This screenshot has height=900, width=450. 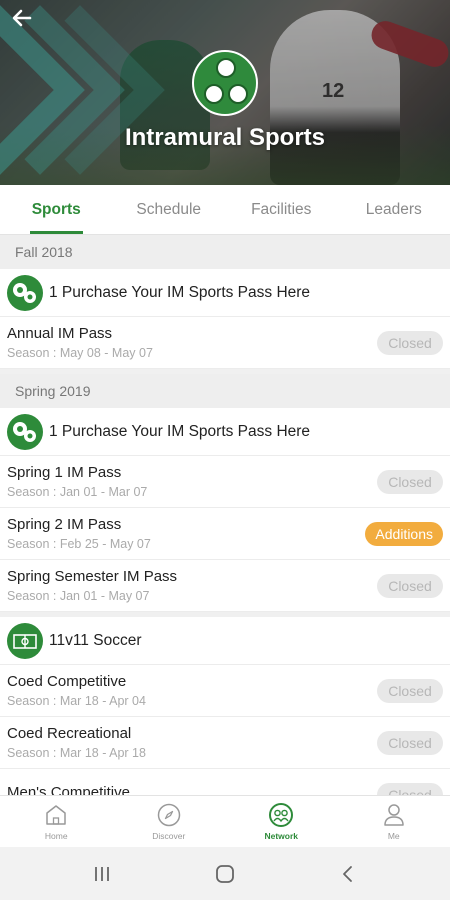 I want to click on tab-bar: Sports Schedule Facilities Leaders, so click(x=225, y=210).